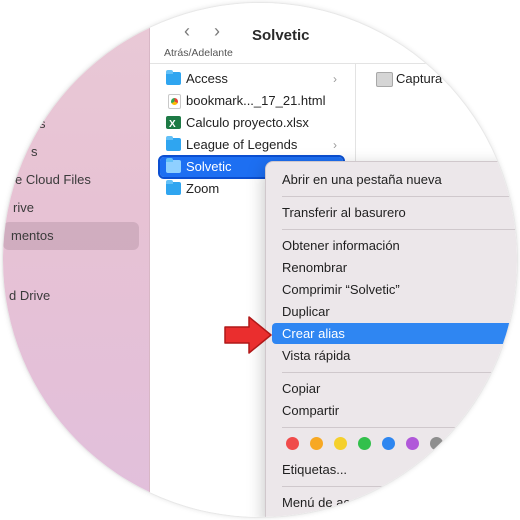 The image size is (520, 520). Describe the element at coordinates (394, 311) in the screenshot. I see `menu-item-duplicar: Duplicar` at that location.